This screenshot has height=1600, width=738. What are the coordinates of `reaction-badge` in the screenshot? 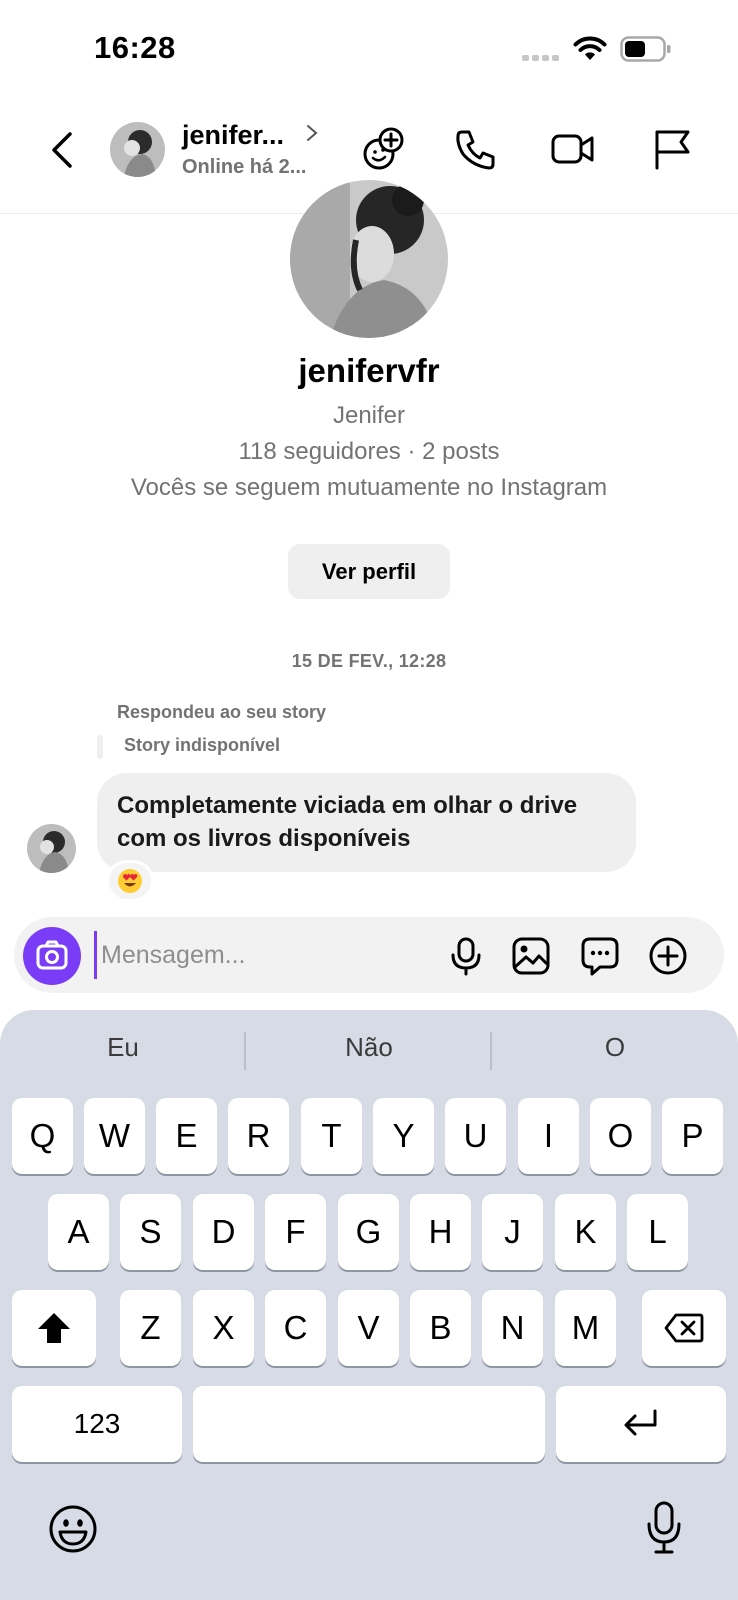 It's located at (130, 881).